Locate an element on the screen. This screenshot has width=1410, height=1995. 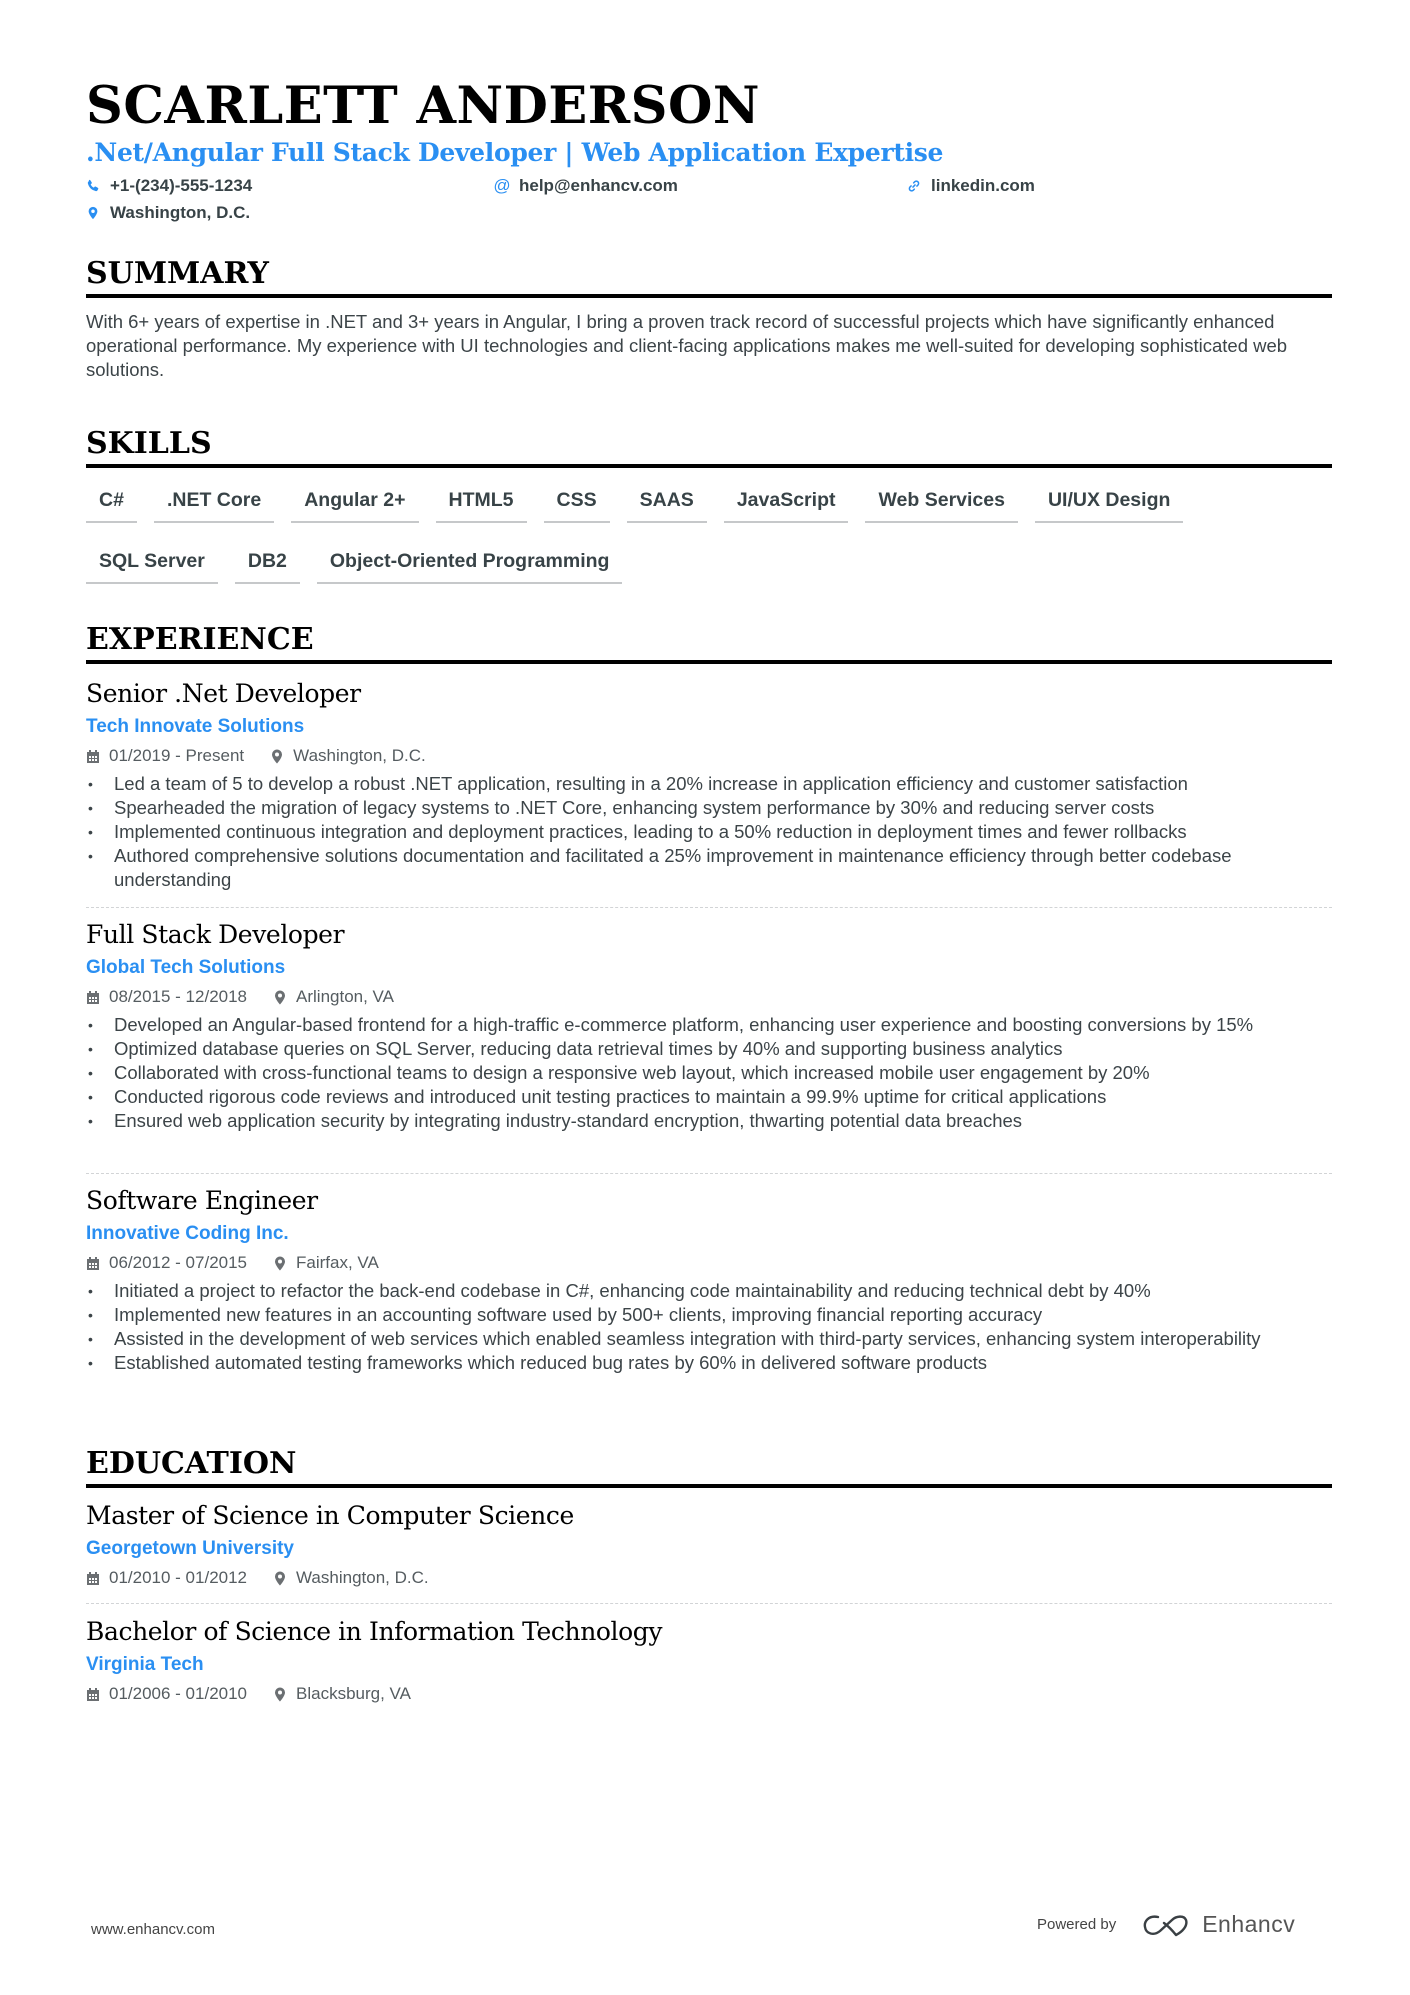
contact-email: @ help@enhancv.com is located at coordinates (585, 186).